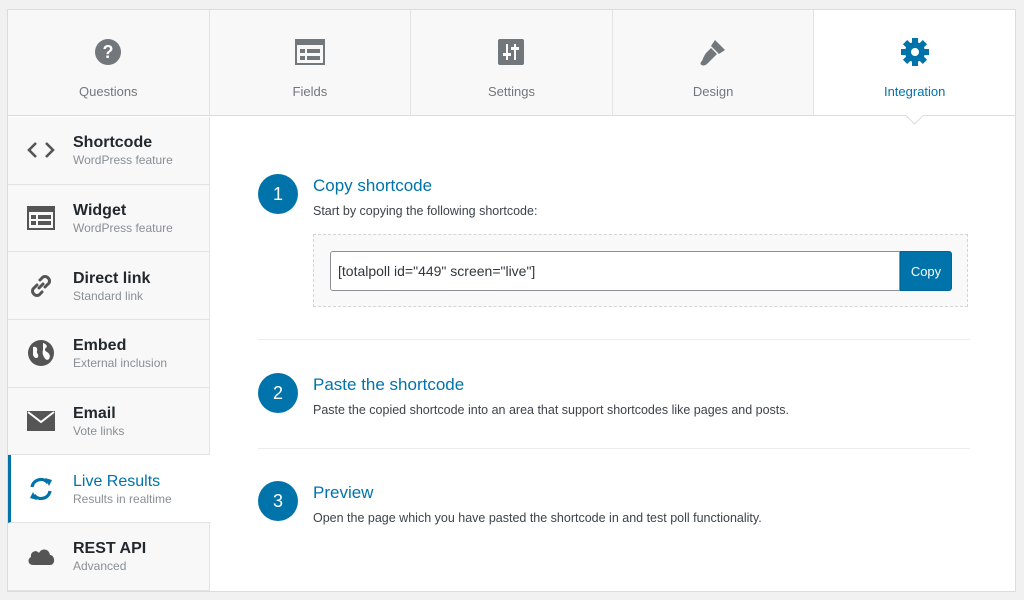  Describe the element at coordinates (389, 384) in the screenshot. I see `step-title: Paste the shortcode` at that location.